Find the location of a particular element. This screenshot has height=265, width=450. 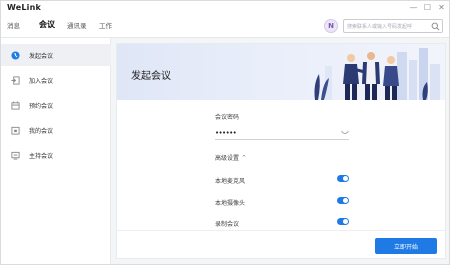

chevron-up-icon: ^ is located at coordinates (244, 157).